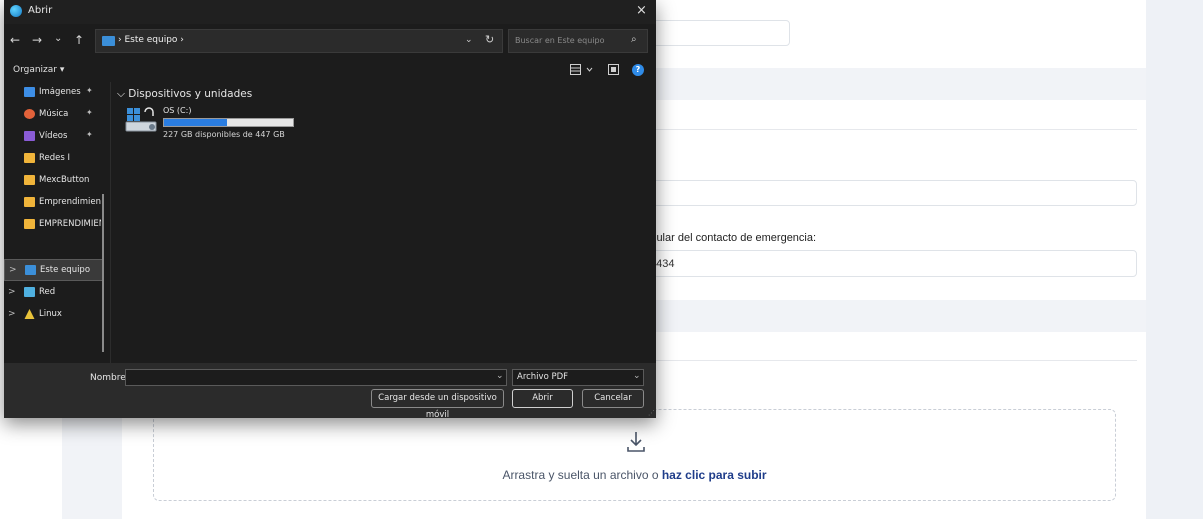 The image size is (1203, 519). Describe the element at coordinates (437, 404) in the screenshot. I see `upload-from-mobile-button: Cargar desde un dispositivo móvil` at that location.